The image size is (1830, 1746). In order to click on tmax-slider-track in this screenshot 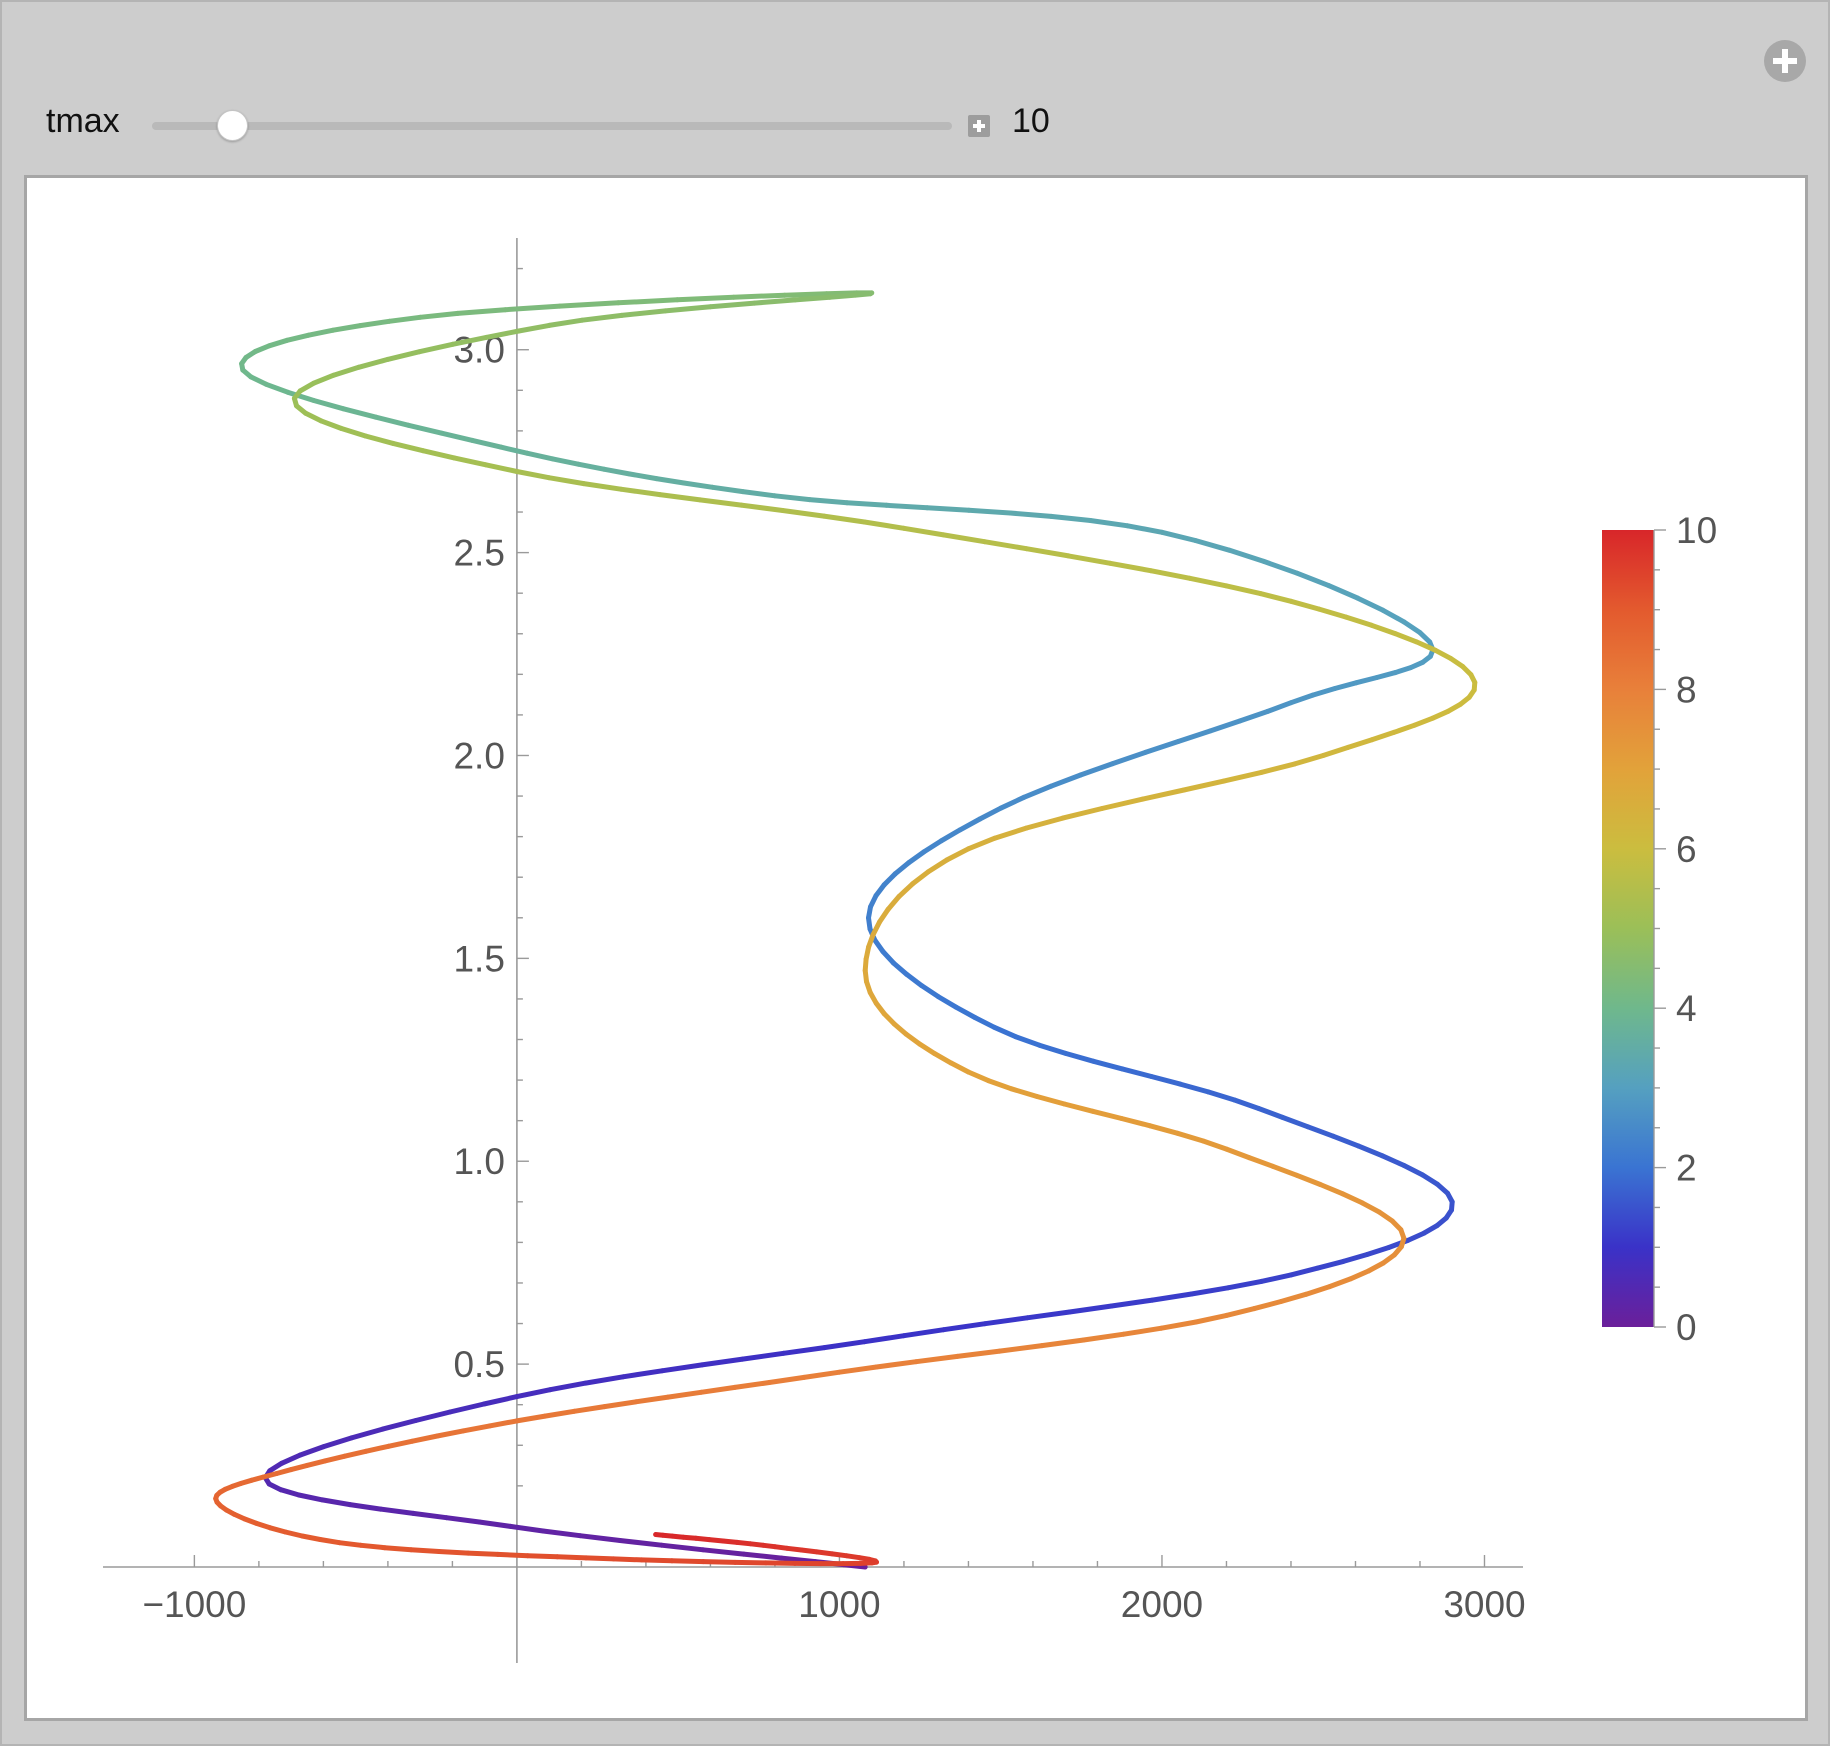, I will do `click(552, 126)`.